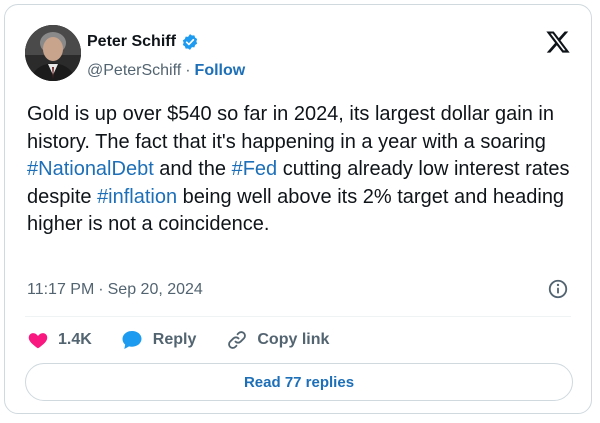 The image size is (600, 423). I want to click on reply-button: Reply, so click(158, 340).